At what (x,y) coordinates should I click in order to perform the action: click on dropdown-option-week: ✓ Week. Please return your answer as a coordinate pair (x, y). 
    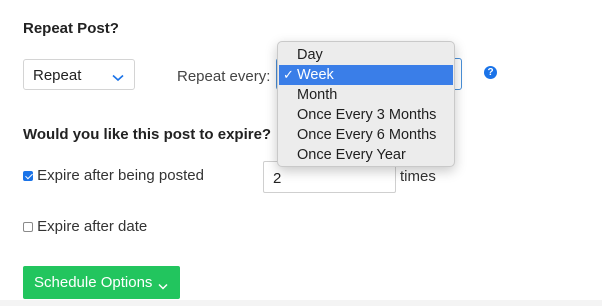
    Looking at the image, I should click on (366, 75).